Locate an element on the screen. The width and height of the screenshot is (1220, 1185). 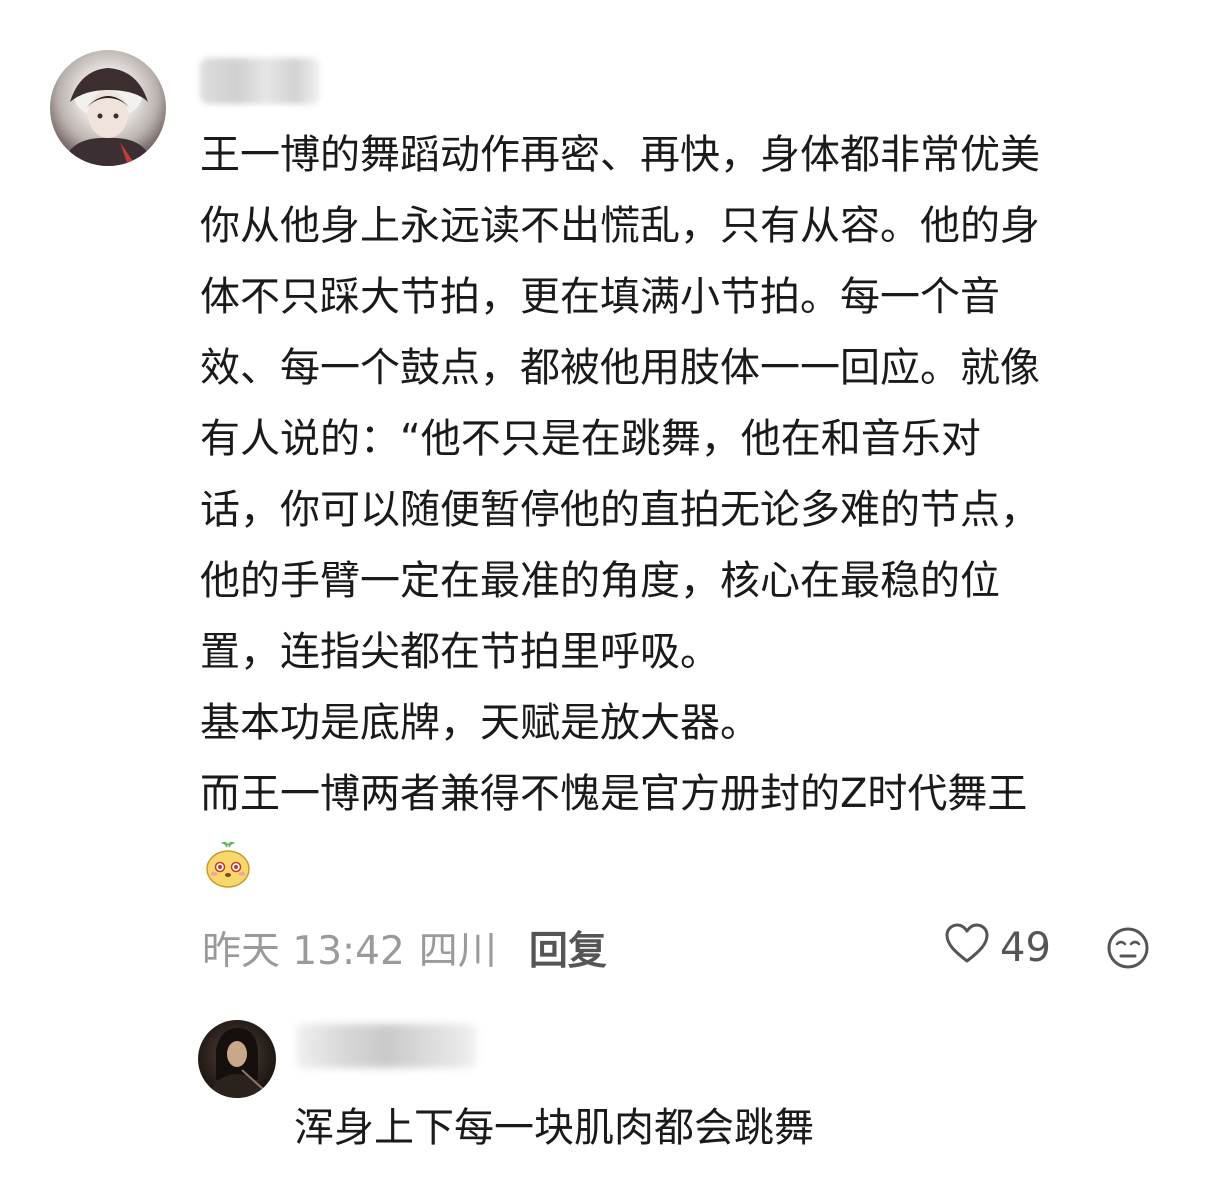
smiling-bean-emoji-icon is located at coordinates (228, 865).